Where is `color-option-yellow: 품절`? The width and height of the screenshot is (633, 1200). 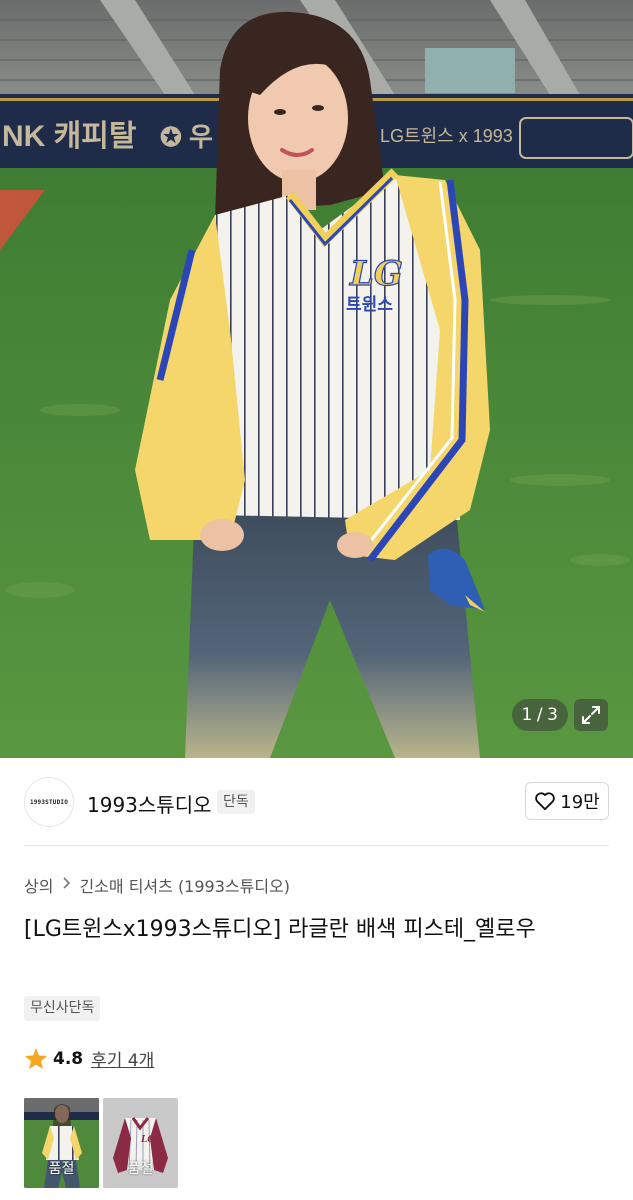 color-option-yellow: 품절 is located at coordinates (61, 1143).